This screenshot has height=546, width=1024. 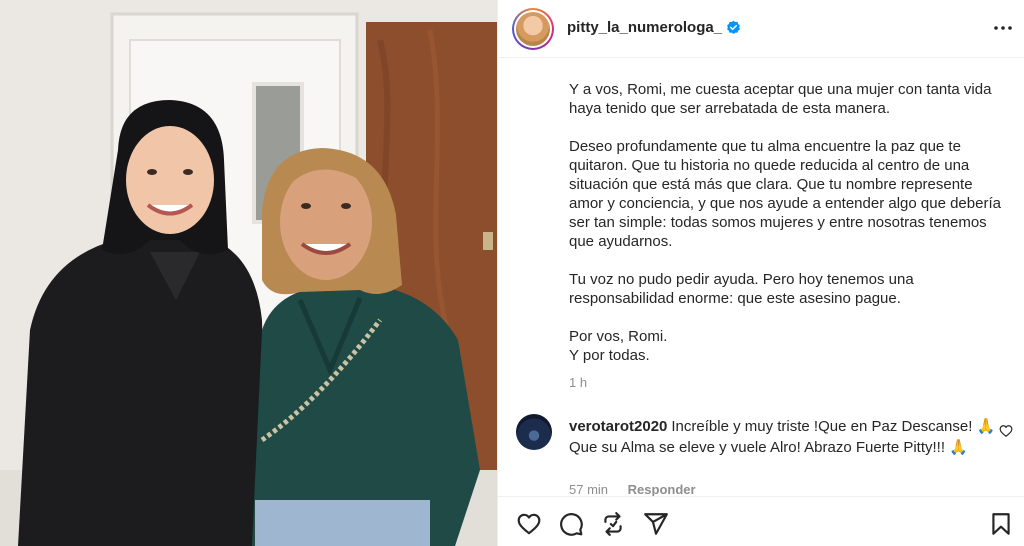 I want to click on comment-meta: 57 min Responder, so click(x=632, y=489).